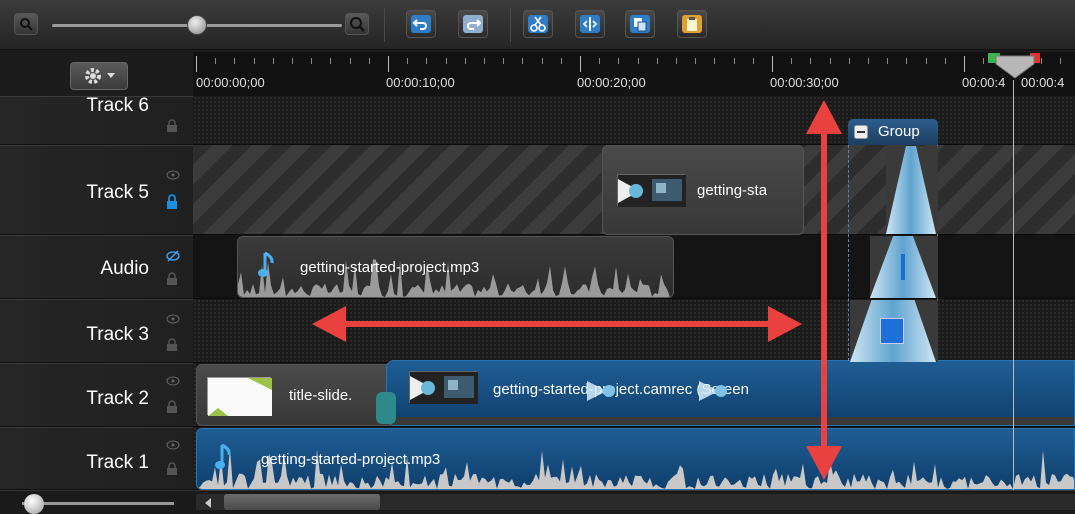 The image size is (1075, 514). I want to click on scissors-icon, so click(538, 24).